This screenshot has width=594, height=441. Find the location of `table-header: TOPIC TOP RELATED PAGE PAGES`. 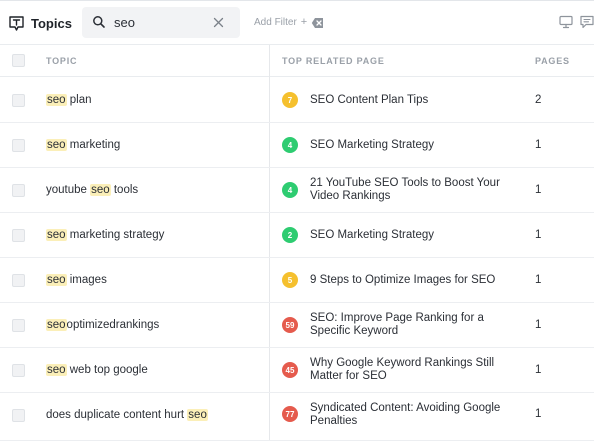

table-header: TOPIC TOP RELATED PAGE PAGES is located at coordinates (297, 61).